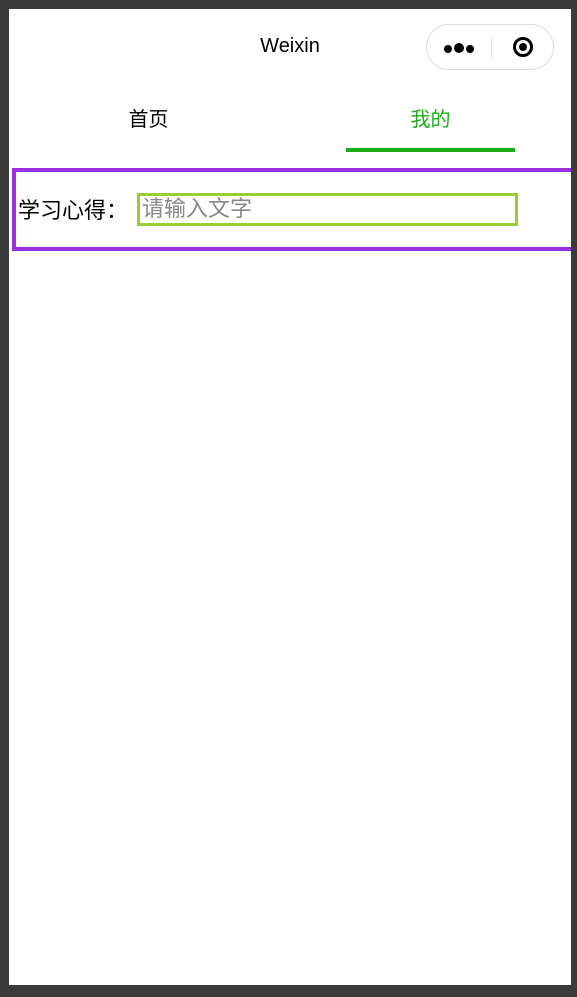 The height and width of the screenshot is (997, 577). I want to click on close-button, so click(523, 47).